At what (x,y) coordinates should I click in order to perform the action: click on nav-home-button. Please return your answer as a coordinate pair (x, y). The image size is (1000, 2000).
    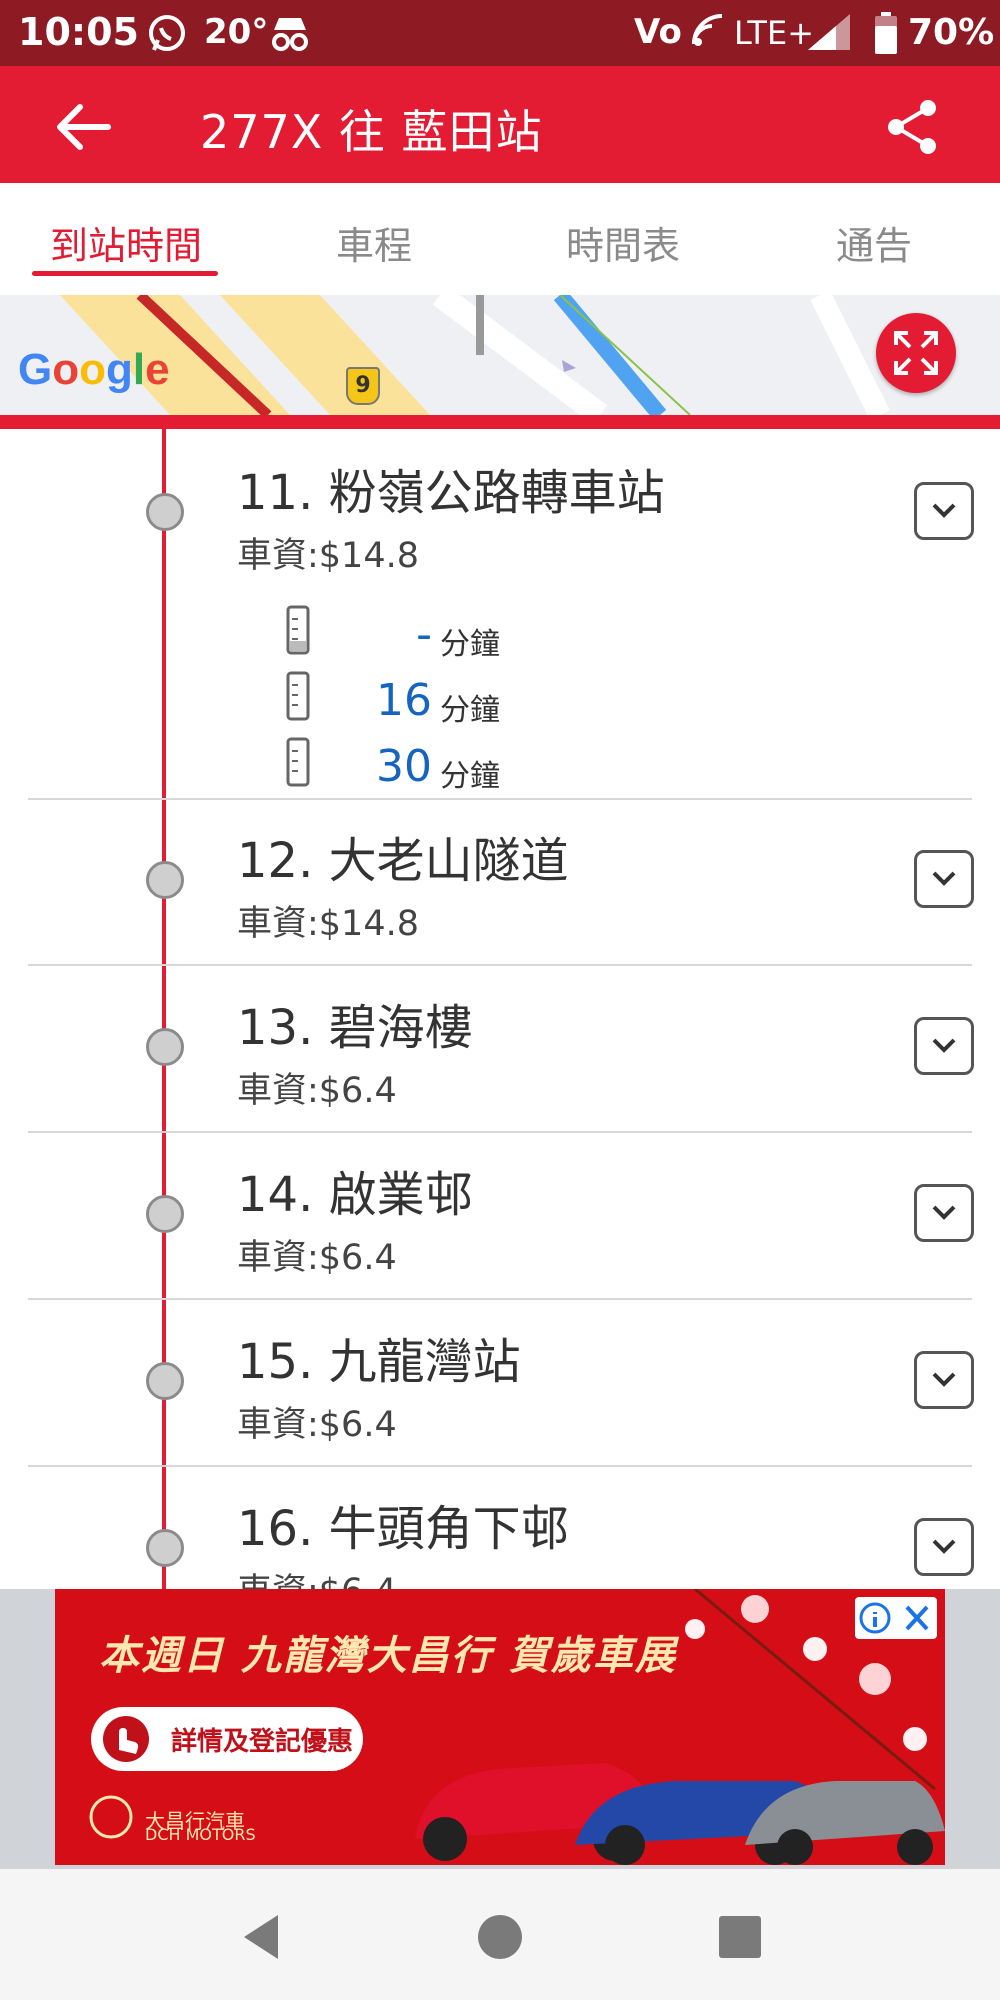
    Looking at the image, I should click on (500, 1937).